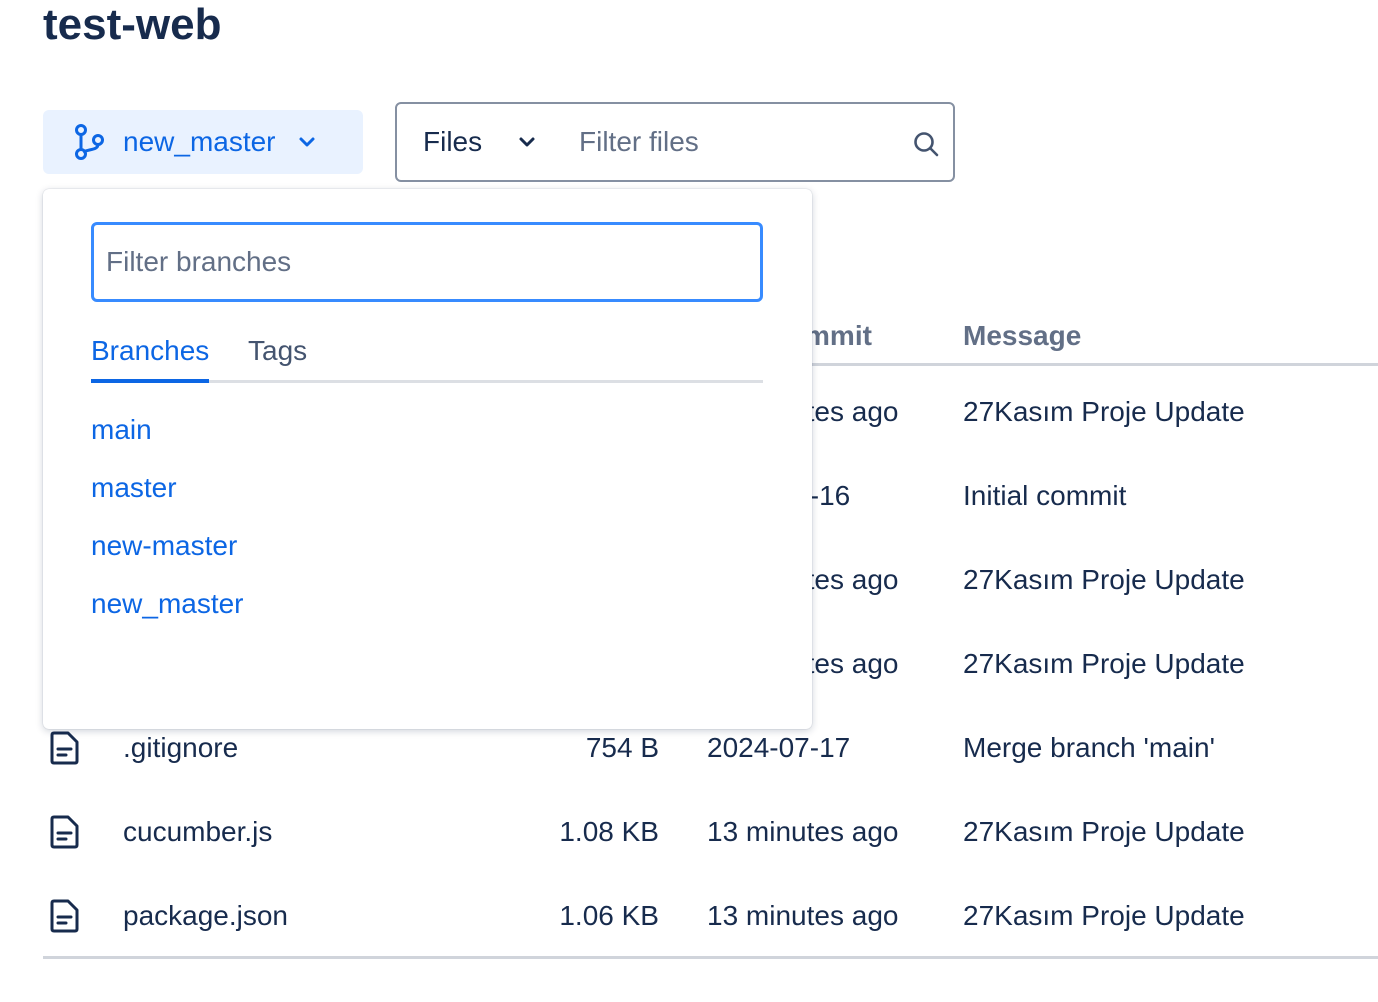 The height and width of the screenshot is (1002, 1378). I want to click on tab-branches: Branches, so click(150, 359).